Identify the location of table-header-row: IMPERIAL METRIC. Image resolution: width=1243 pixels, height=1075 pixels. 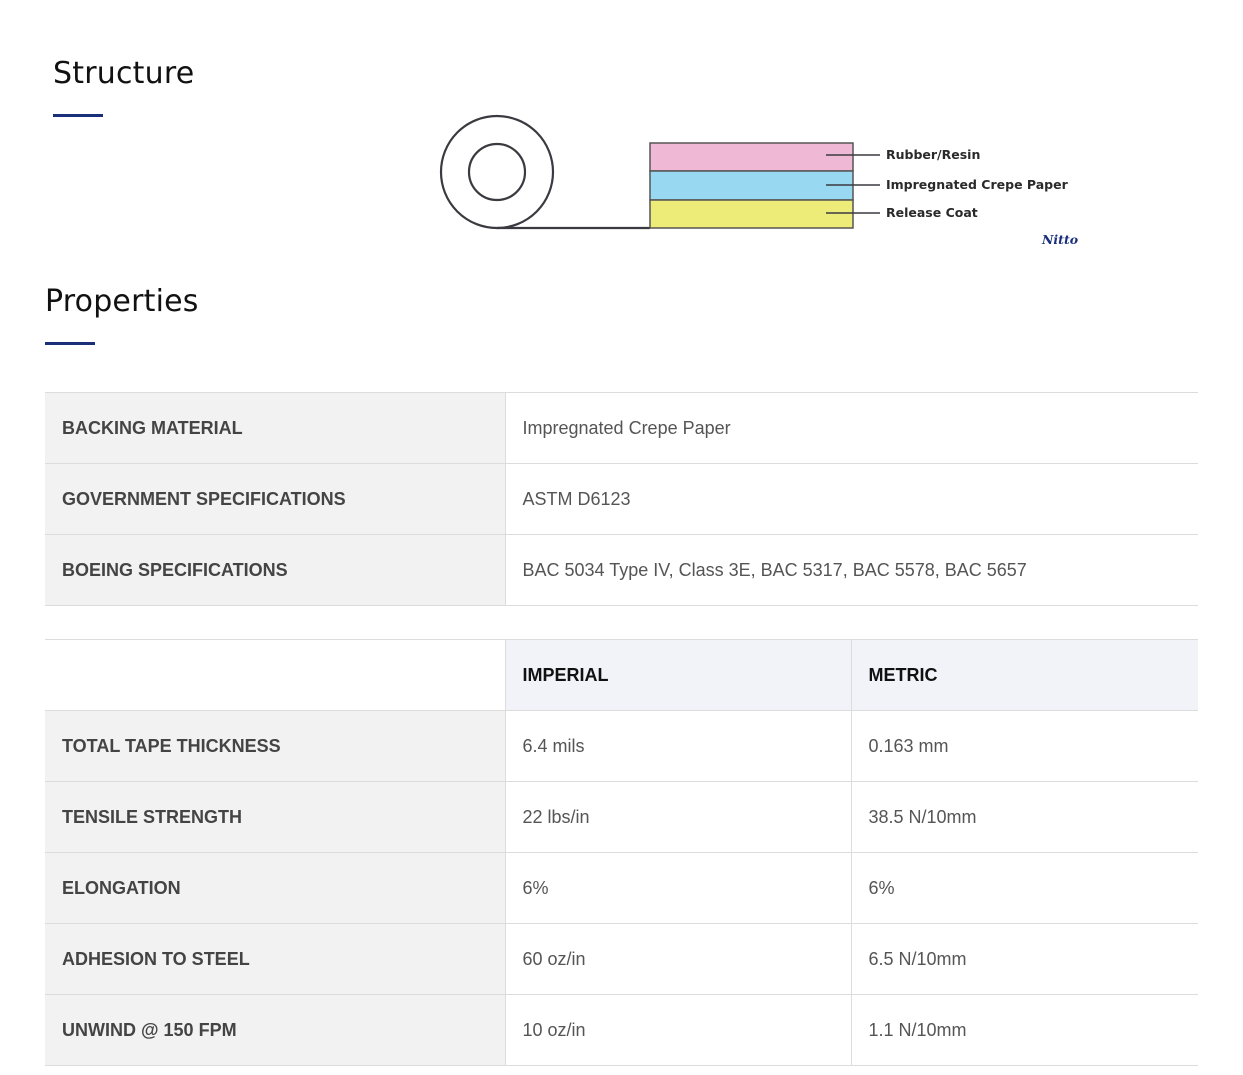
(621, 675).